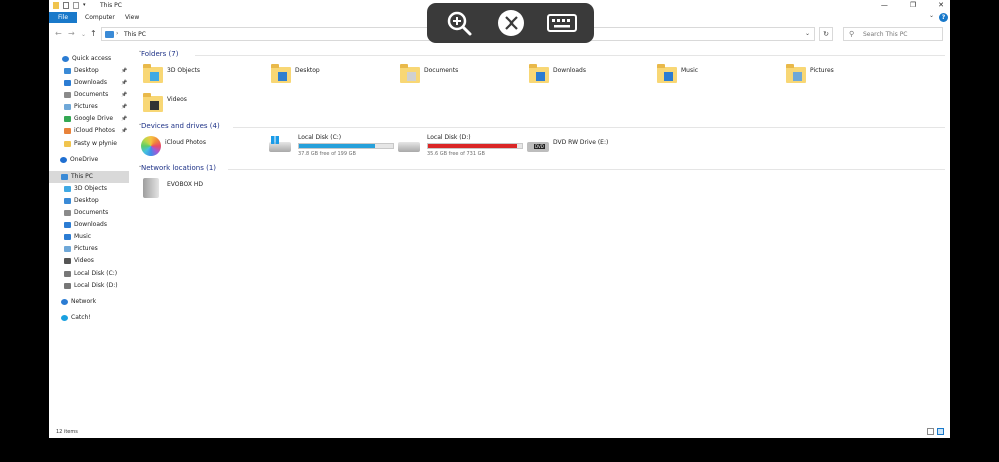 This screenshot has width=999, height=462. Describe the element at coordinates (89, 201) in the screenshot. I see `sidebar-item-desktop: Desktop` at that location.